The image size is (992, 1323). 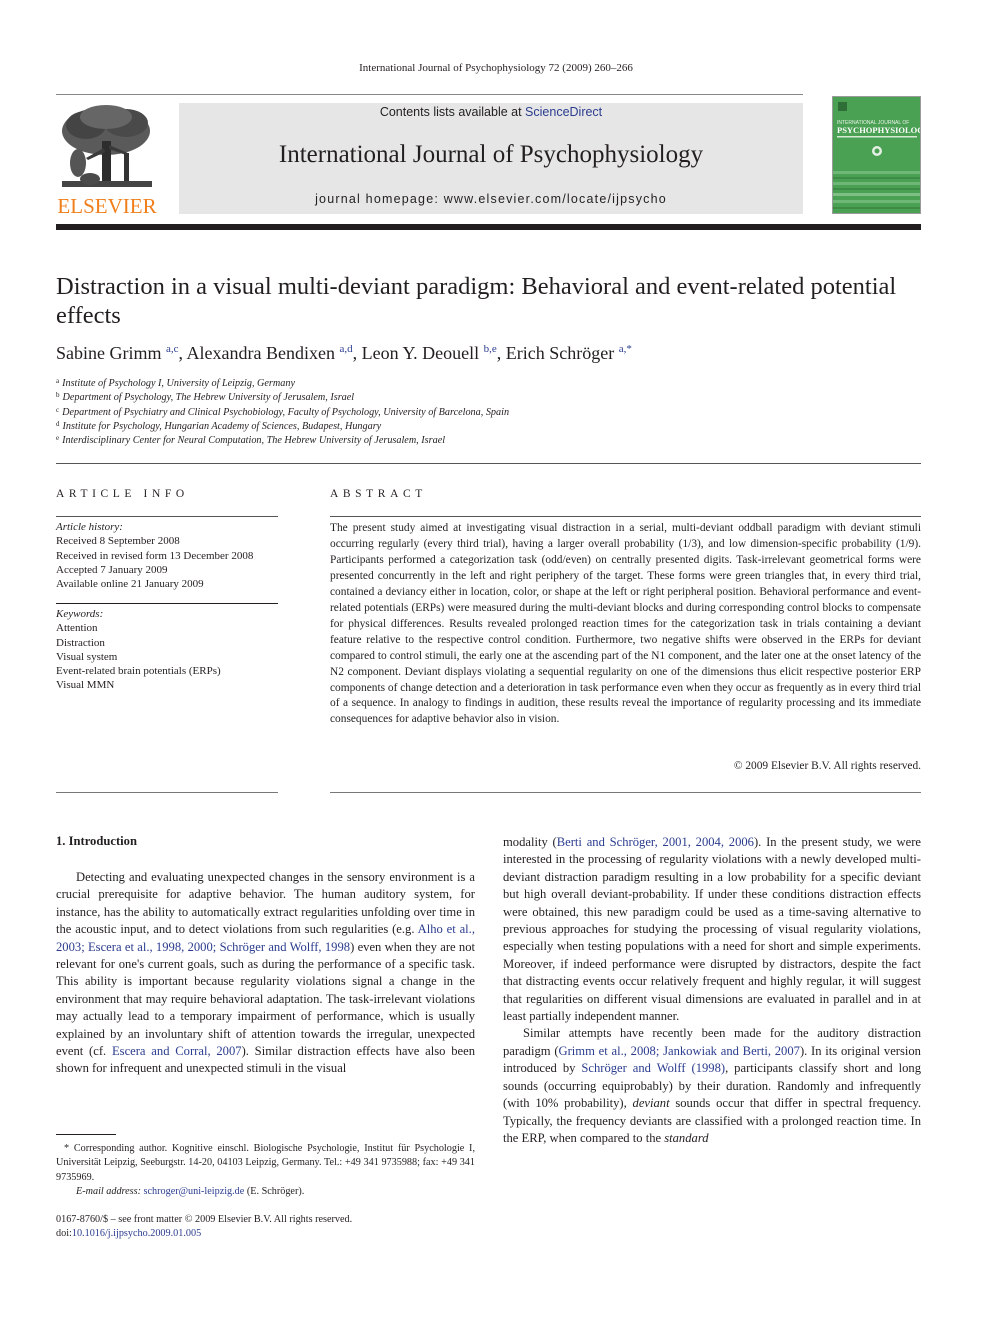 I want to click on author-name: Alexandra Bendixen, so click(x=260, y=353).